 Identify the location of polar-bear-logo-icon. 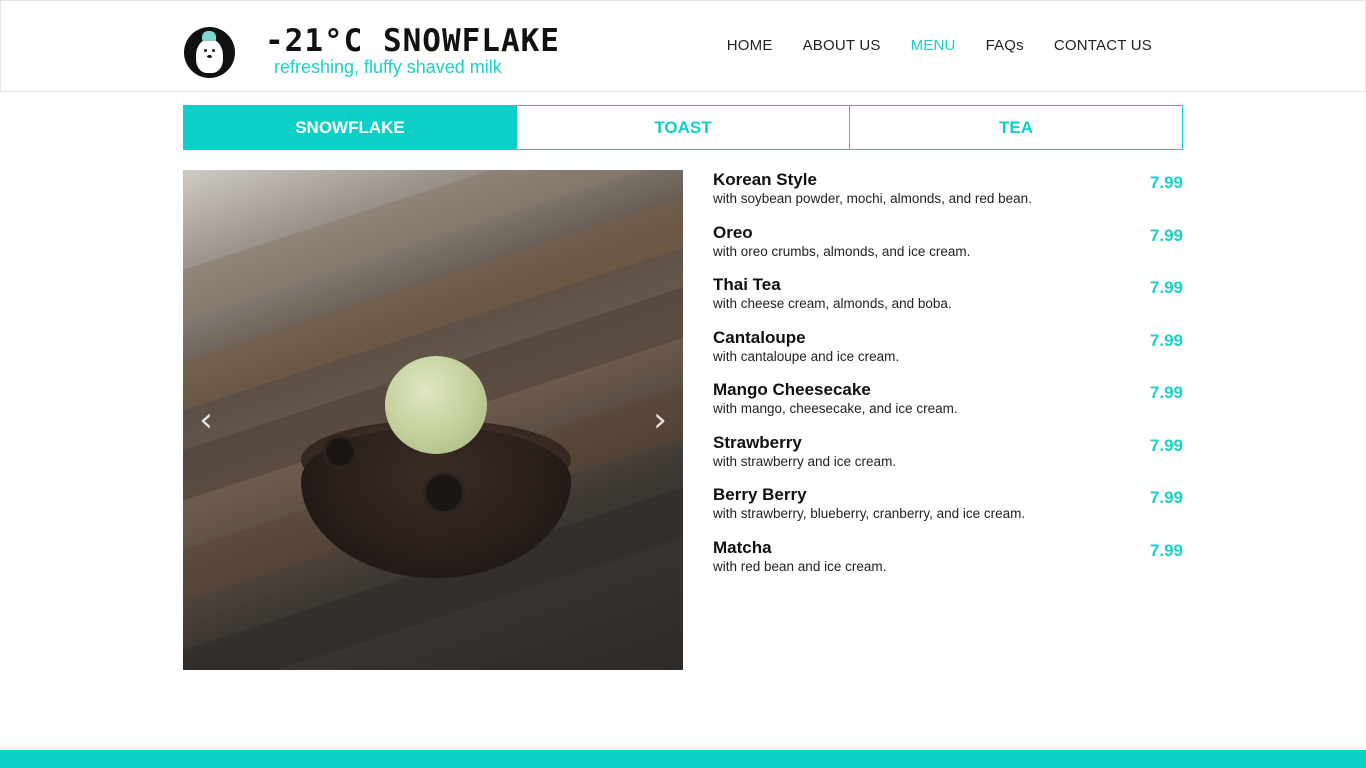
(209, 52).